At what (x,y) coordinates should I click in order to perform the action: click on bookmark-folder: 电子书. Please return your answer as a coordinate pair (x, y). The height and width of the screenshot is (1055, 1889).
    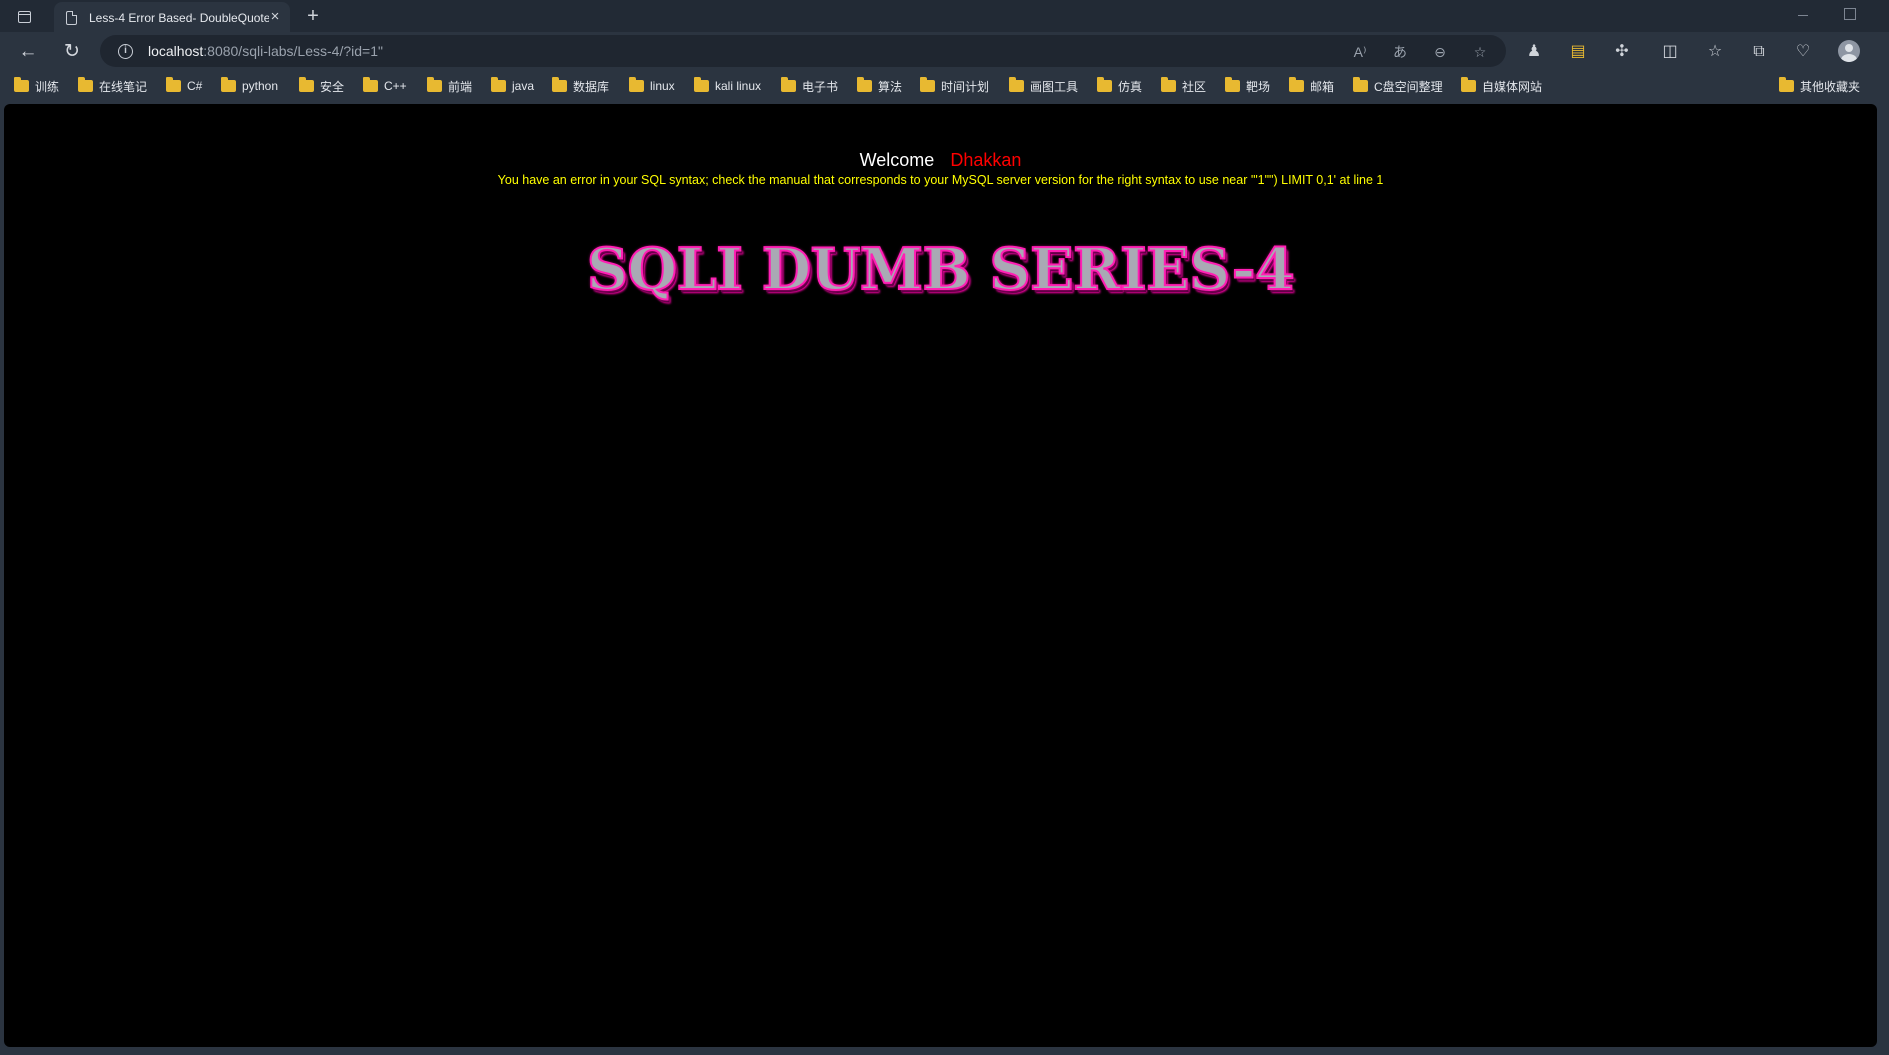
    Looking at the image, I should click on (809, 86).